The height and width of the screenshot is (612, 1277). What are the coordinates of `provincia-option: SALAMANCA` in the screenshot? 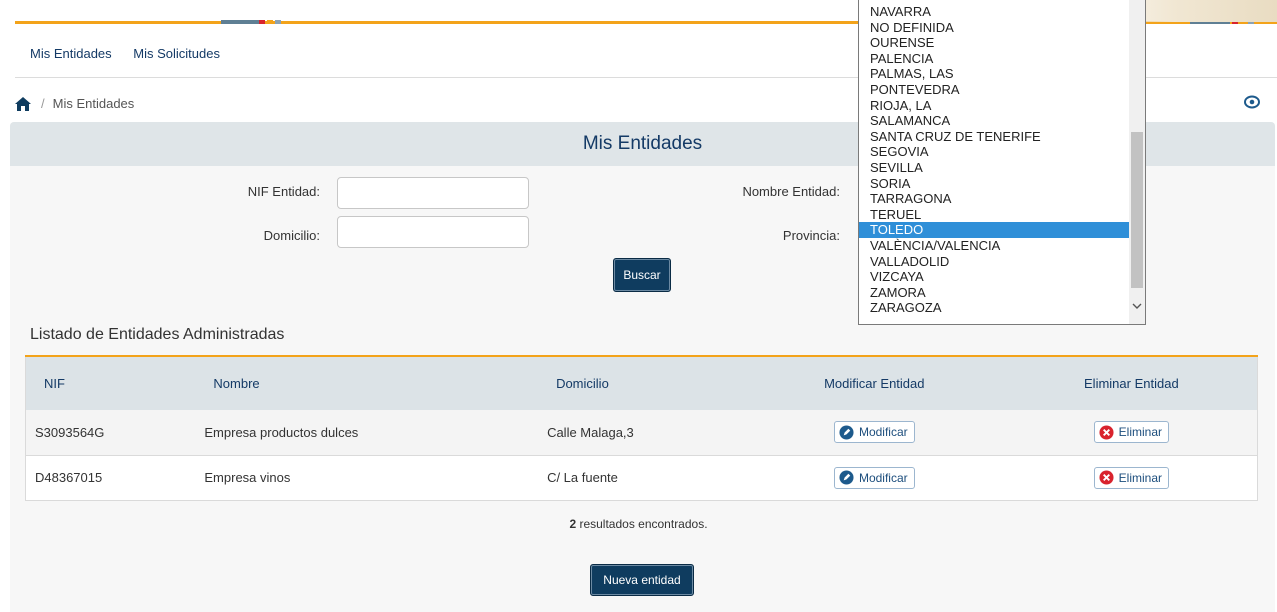 It's located at (994, 121).